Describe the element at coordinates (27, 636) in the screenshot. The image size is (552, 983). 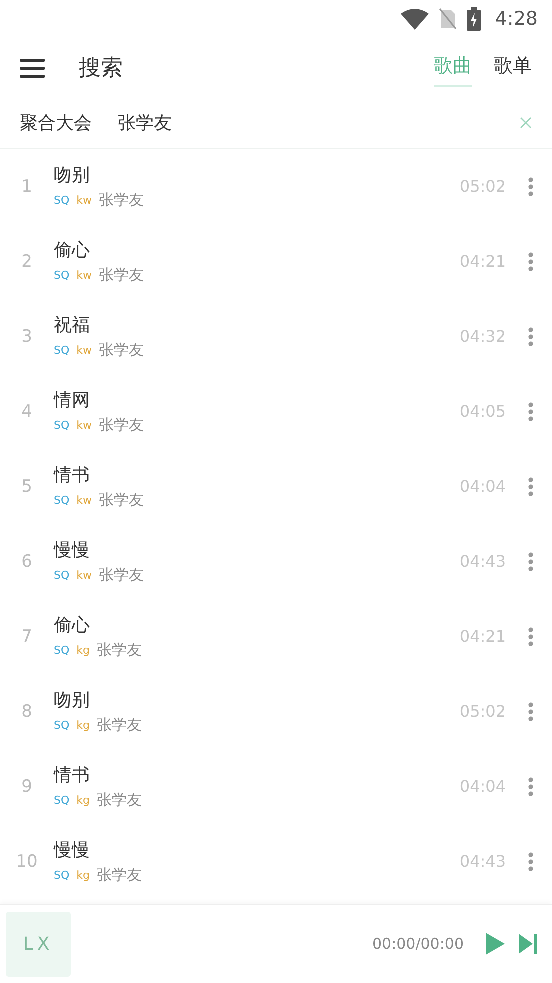
I see `track-number: 7` at that location.